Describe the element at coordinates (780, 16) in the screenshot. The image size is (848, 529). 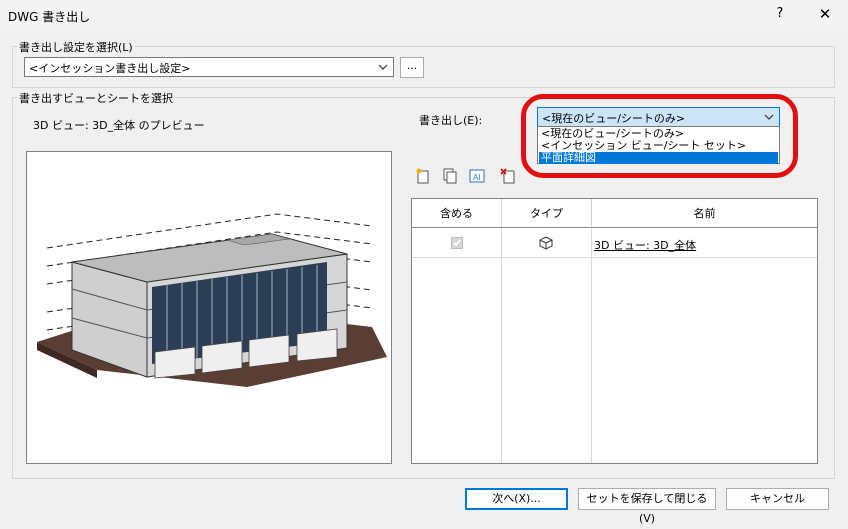
I see `help-button: ?` at that location.